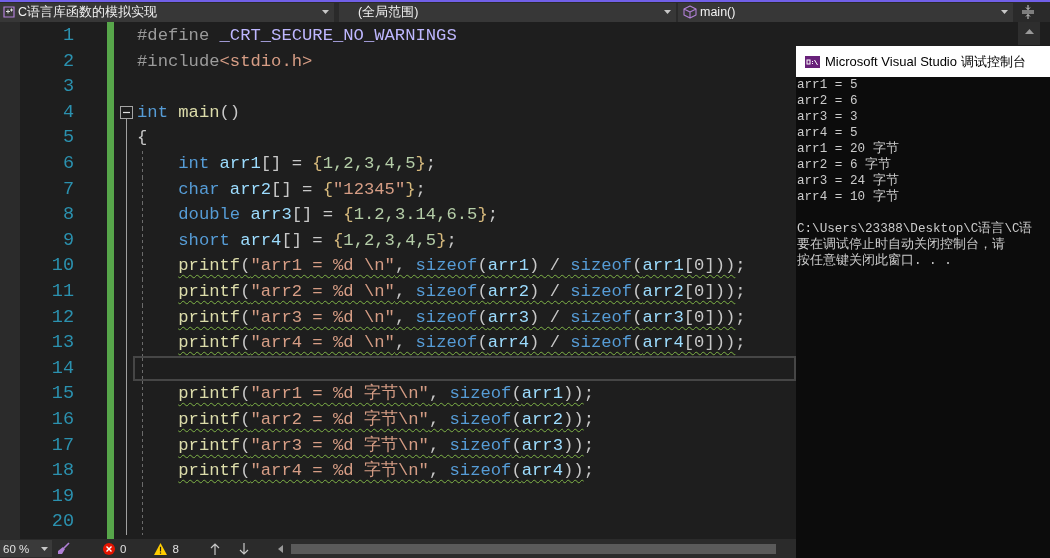  What do you see at coordinates (188, 112) in the screenshot?
I see `code-line: int main()` at bounding box center [188, 112].